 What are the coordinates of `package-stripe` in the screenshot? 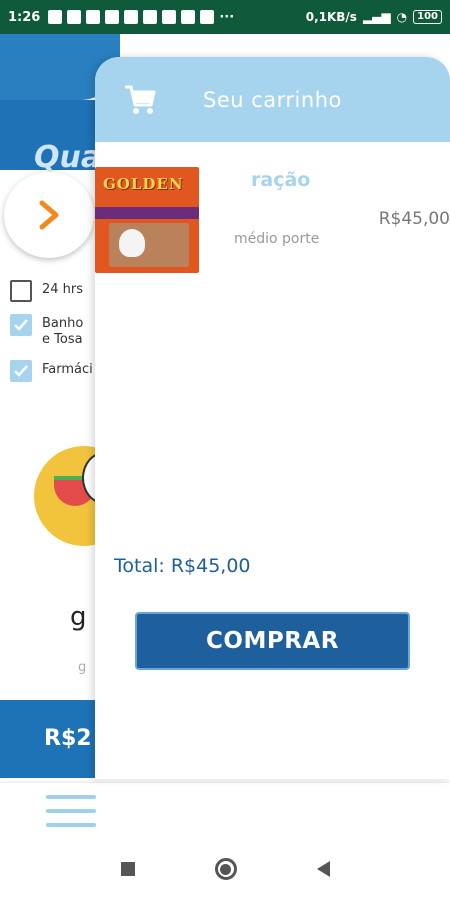 It's located at (147, 213).